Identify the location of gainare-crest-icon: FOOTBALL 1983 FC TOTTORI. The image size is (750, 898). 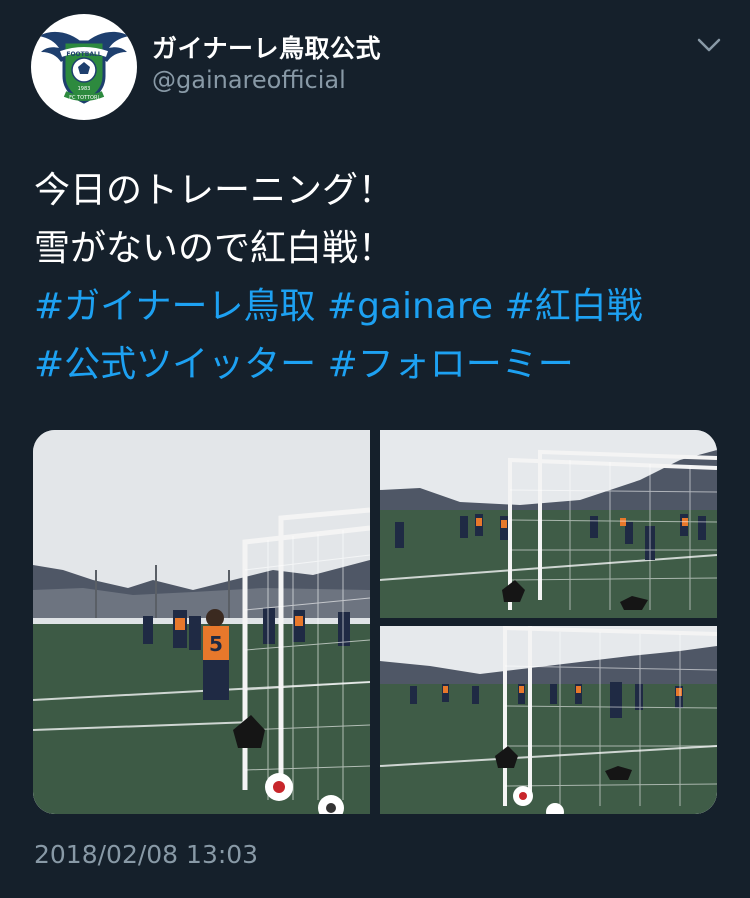
(84, 67).